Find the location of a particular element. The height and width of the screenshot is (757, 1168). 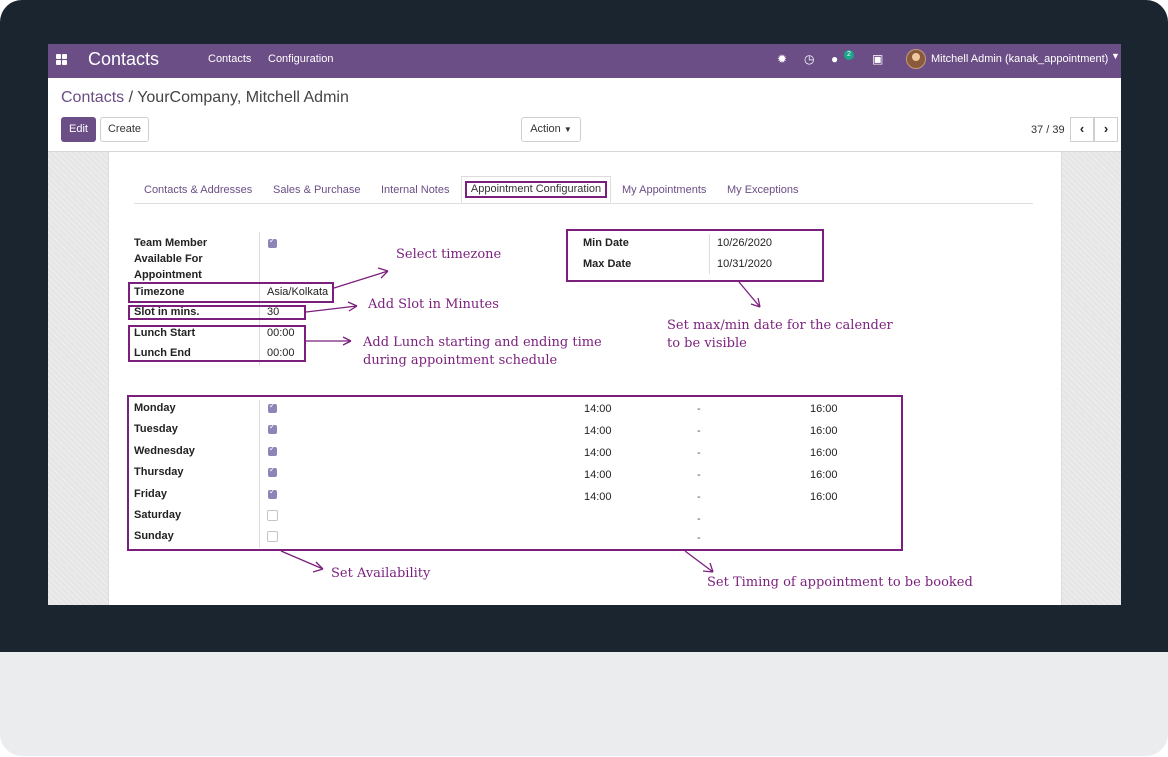

note-lunch-line2: during appointment schedule is located at coordinates (460, 360).